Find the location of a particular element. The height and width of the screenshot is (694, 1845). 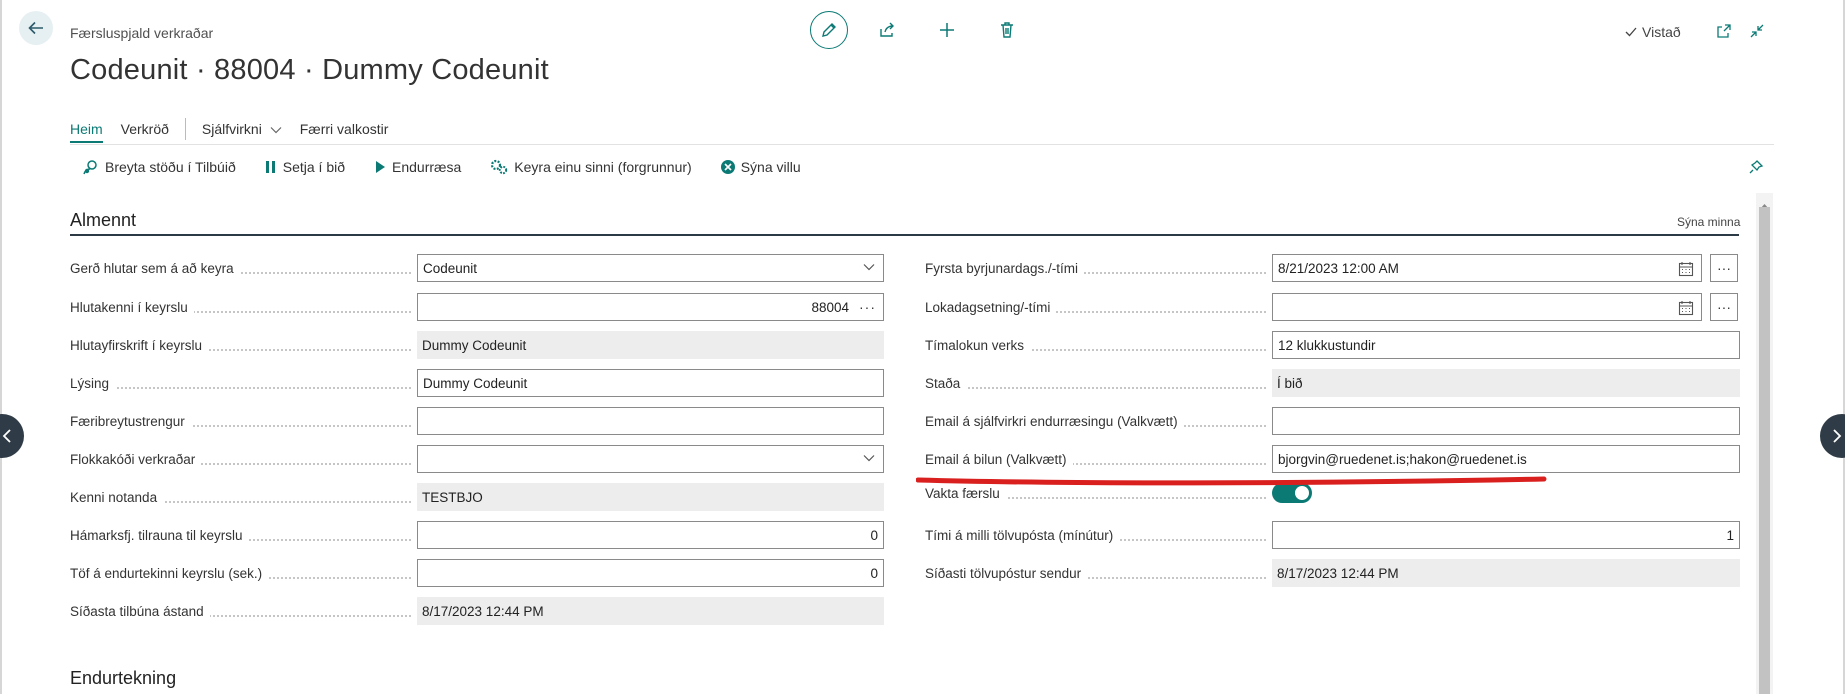

field-object-id-label: Hlutakenni í keyrslu is located at coordinates (132, 307).